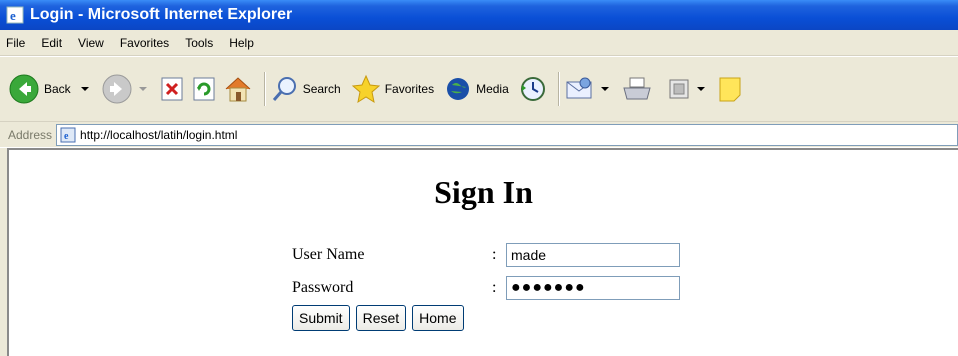 This screenshot has height=356, width=958. What do you see at coordinates (323, 287) in the screenshot?
I see `password-label: Password` at bounding box center [323, 287].